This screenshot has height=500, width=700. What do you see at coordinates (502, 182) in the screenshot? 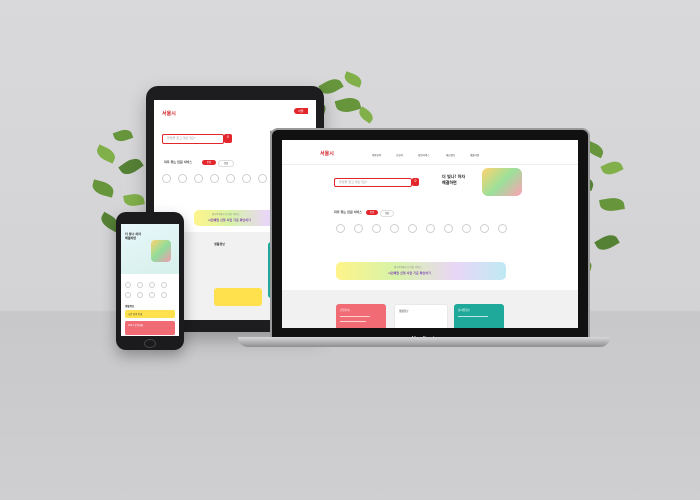
I see `laptop-hero-illustration` at bounding box center [502, 182].